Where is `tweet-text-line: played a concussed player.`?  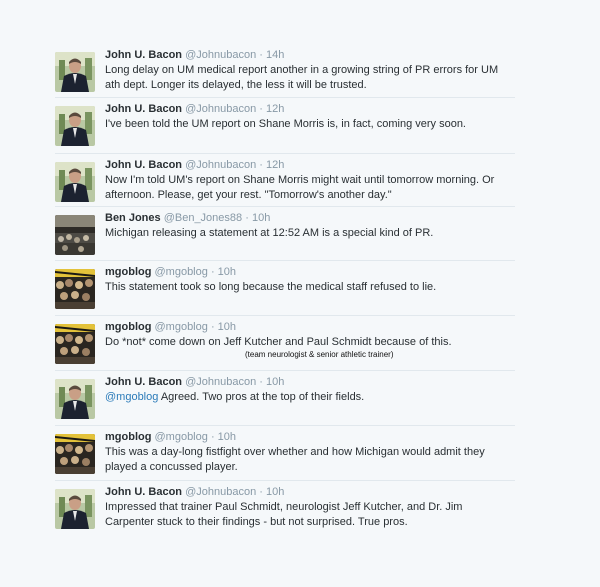 tweet-text-line: played a concussed player. is located at coordinates (171, 467).